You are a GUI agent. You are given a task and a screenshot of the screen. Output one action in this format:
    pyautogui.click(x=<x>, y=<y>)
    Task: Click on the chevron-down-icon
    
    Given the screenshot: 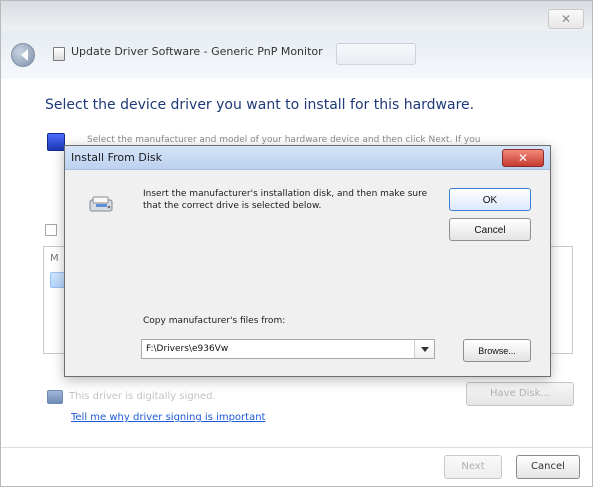 What is the action you would take?
    pyautogui.click(x=425, y=349)
    